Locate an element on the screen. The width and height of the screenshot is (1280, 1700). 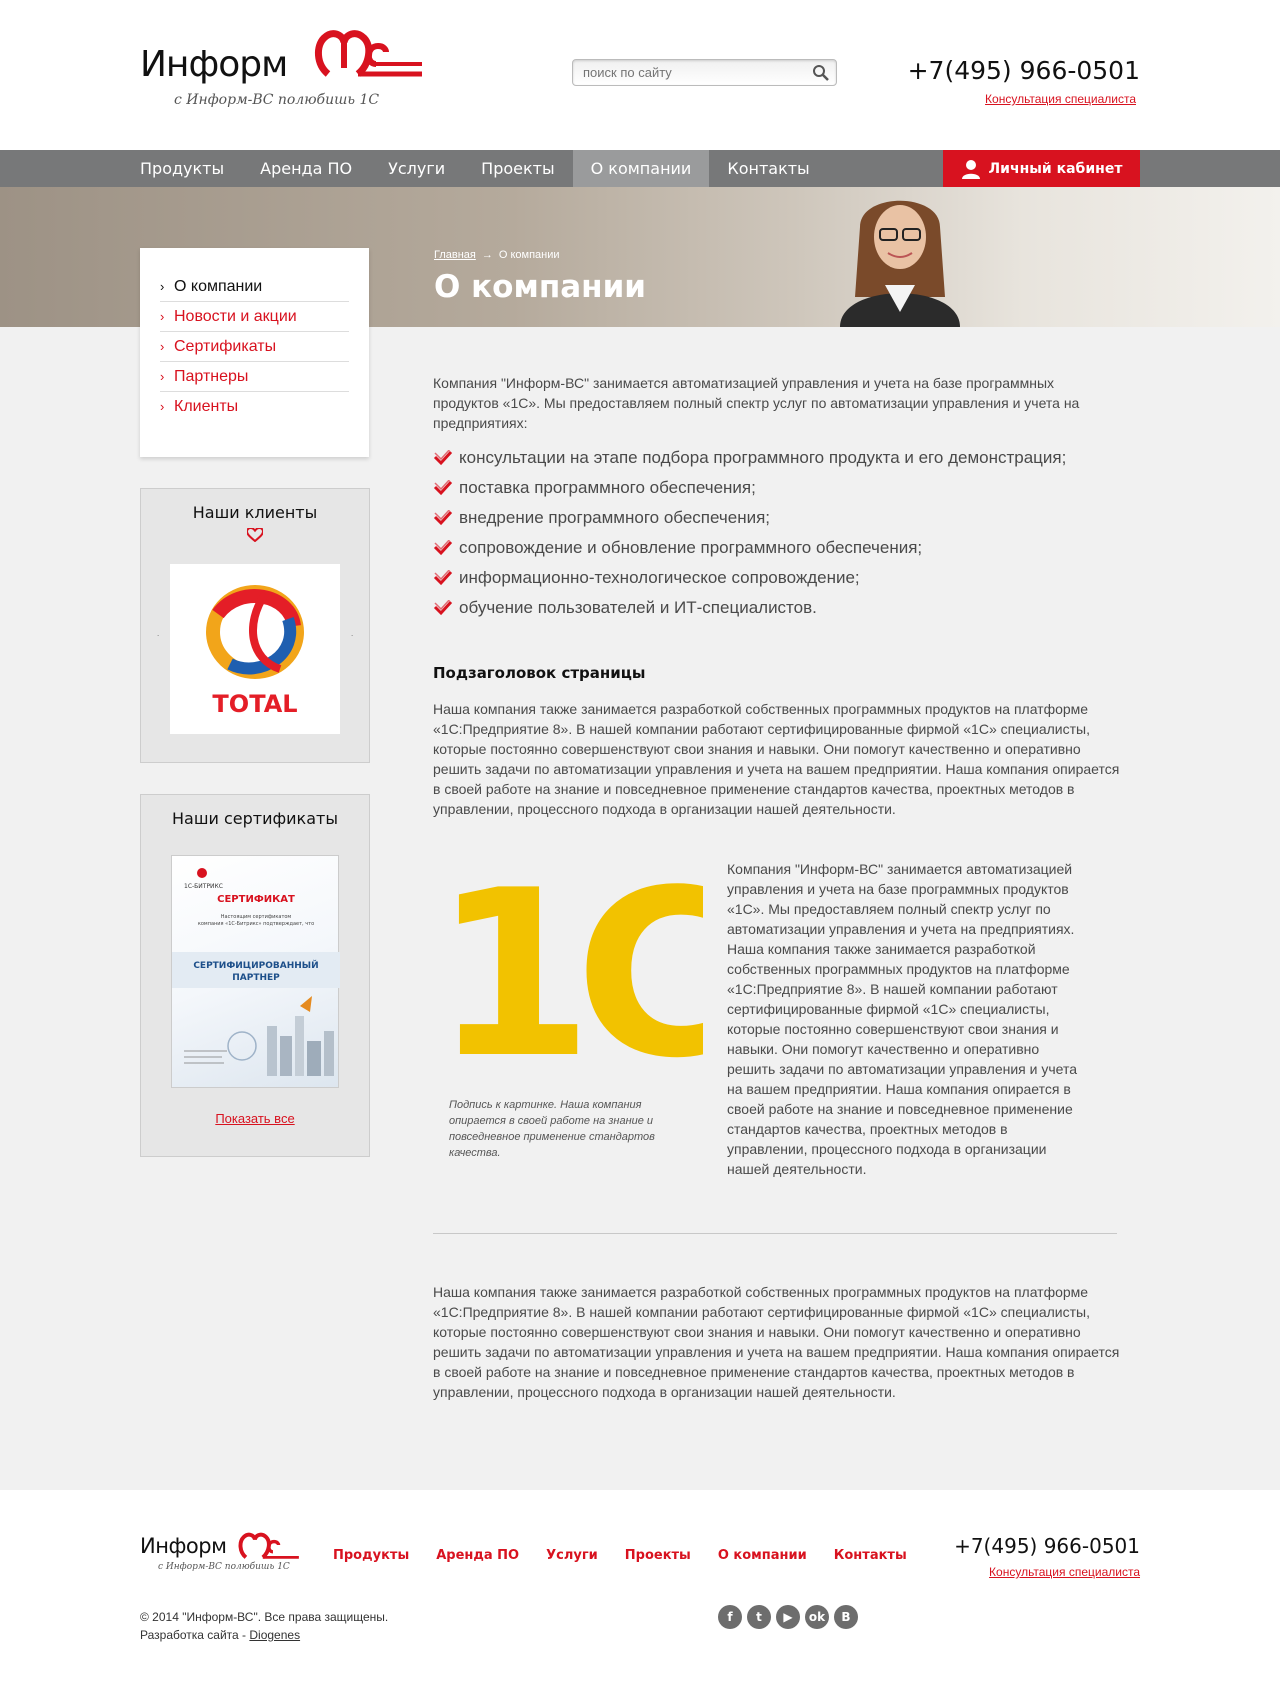
footer-logo: Информ с Информ-ВС полюбишь 1С is located at coordinates (220, 1553).